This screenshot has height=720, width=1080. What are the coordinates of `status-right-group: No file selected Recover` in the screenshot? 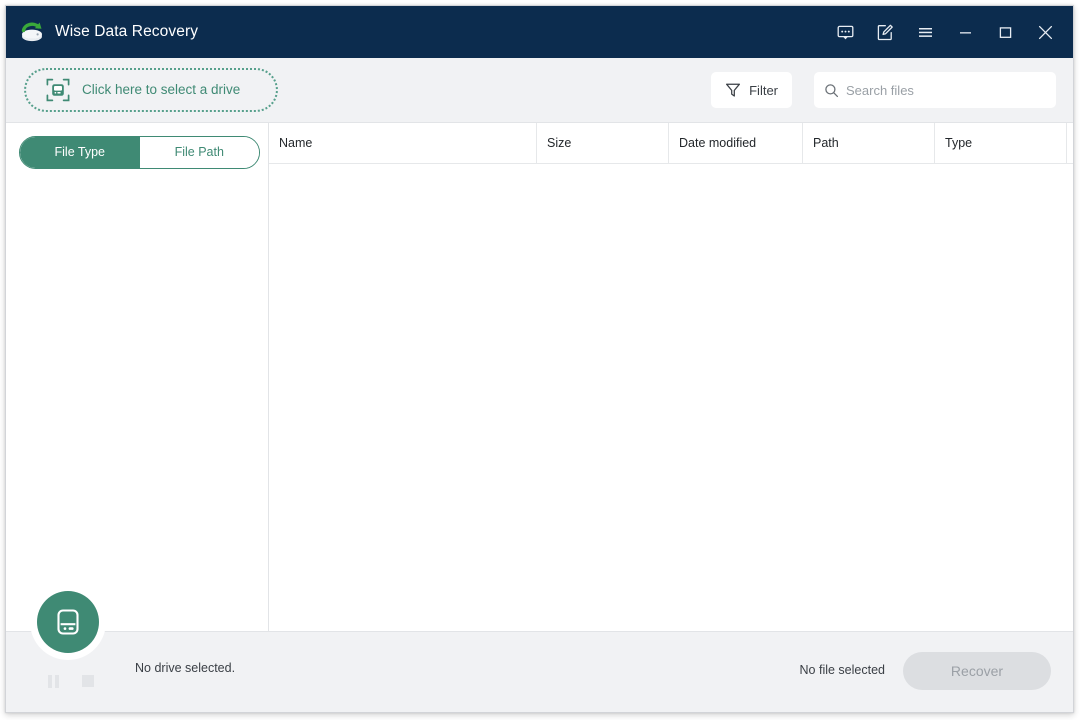 It's located at (936, 670).